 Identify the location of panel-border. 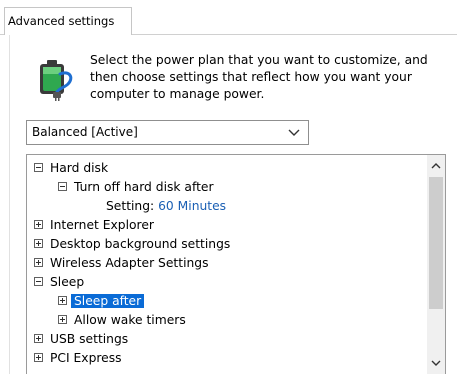
(9, 204).